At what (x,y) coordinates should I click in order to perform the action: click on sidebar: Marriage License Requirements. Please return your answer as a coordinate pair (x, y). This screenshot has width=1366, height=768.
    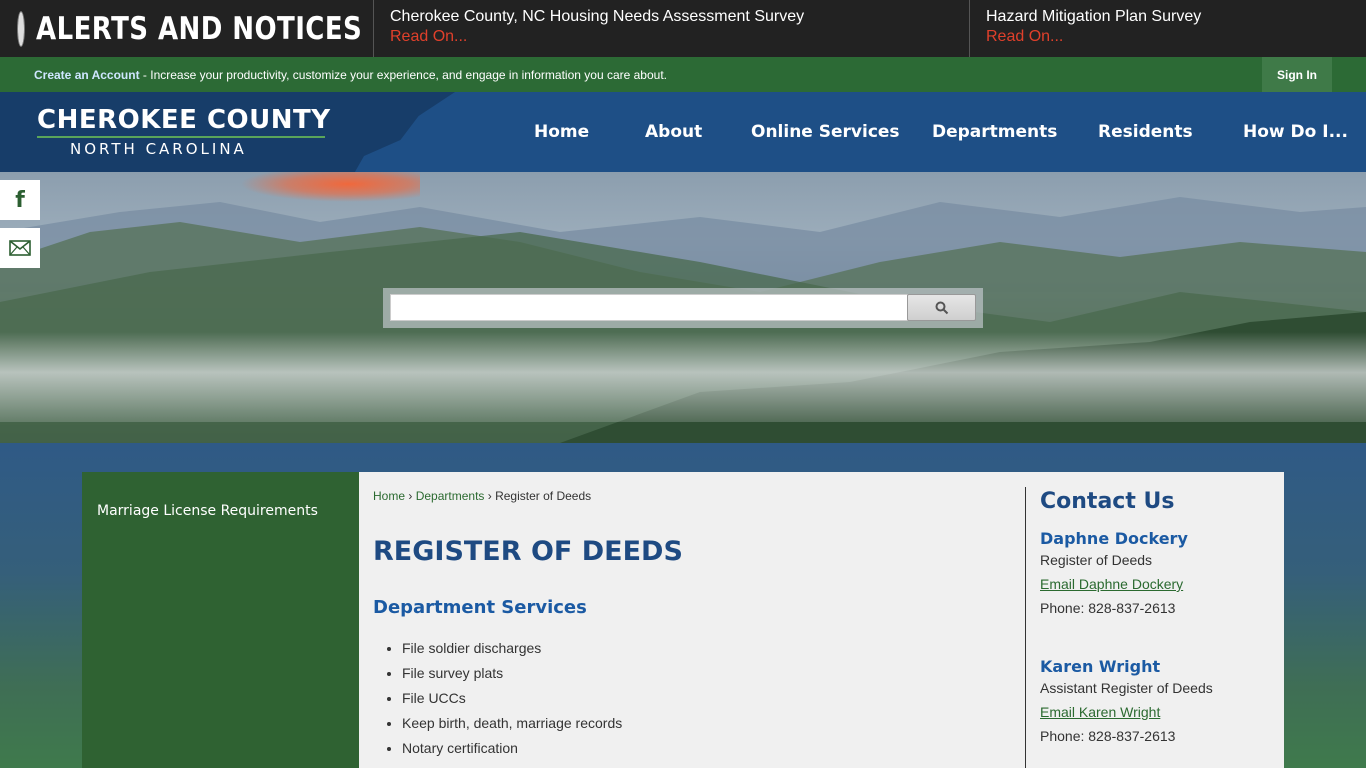
    Looking at the image, I should click on (220, 620).